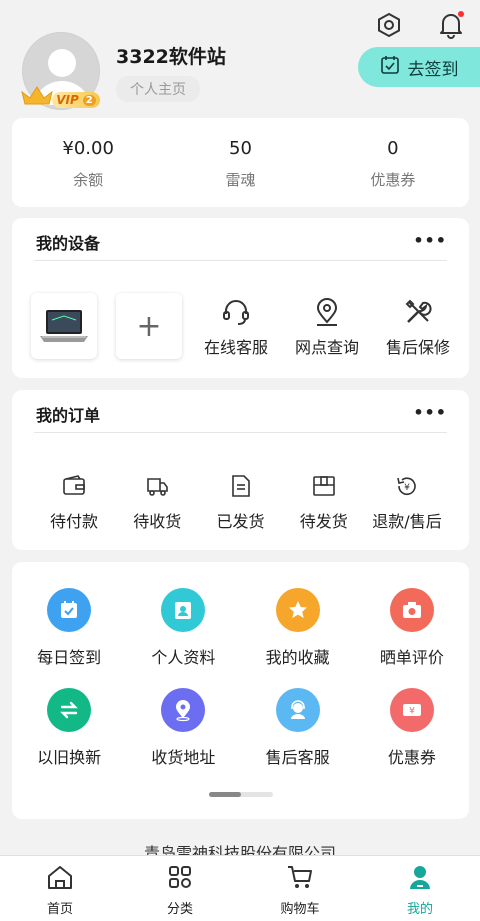 This screenshot has height=921, width=480. I want to click on tab-home: 首页, so click(60, 888).